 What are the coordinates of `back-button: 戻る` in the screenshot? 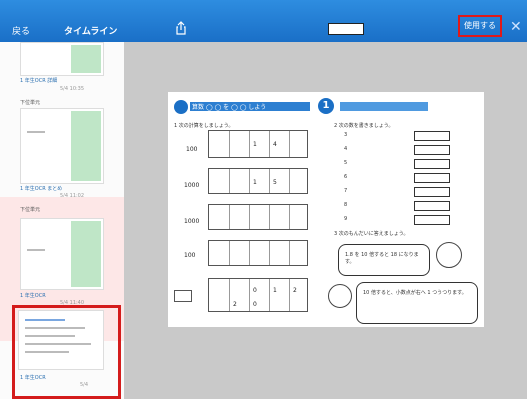 It's located at (21, 30).